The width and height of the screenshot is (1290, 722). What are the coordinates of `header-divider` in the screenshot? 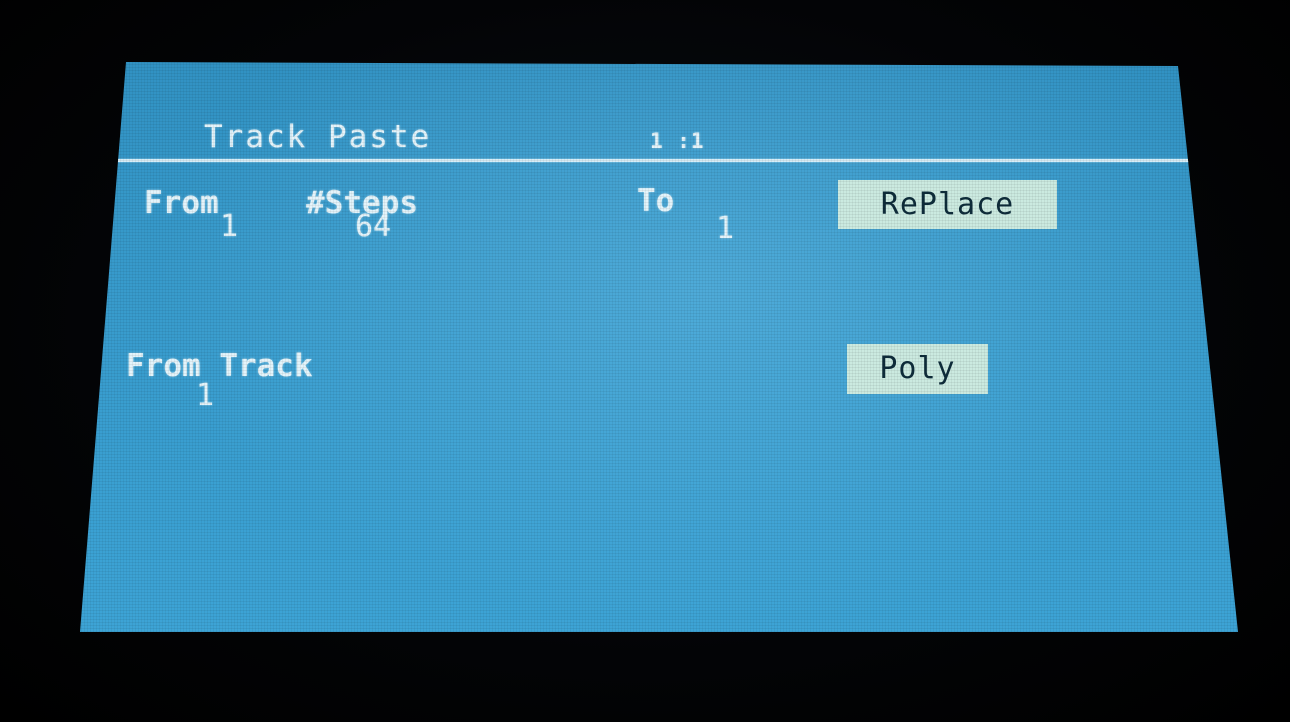 It's located at (654, 160).